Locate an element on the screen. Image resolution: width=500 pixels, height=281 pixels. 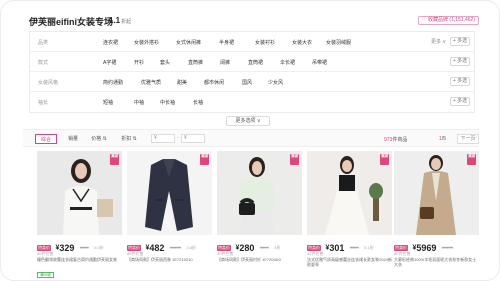
product-title: 撞色翻领收腰连衣裙复古简约通勤伊芙丽女装 is located at coordinates (79, 259).